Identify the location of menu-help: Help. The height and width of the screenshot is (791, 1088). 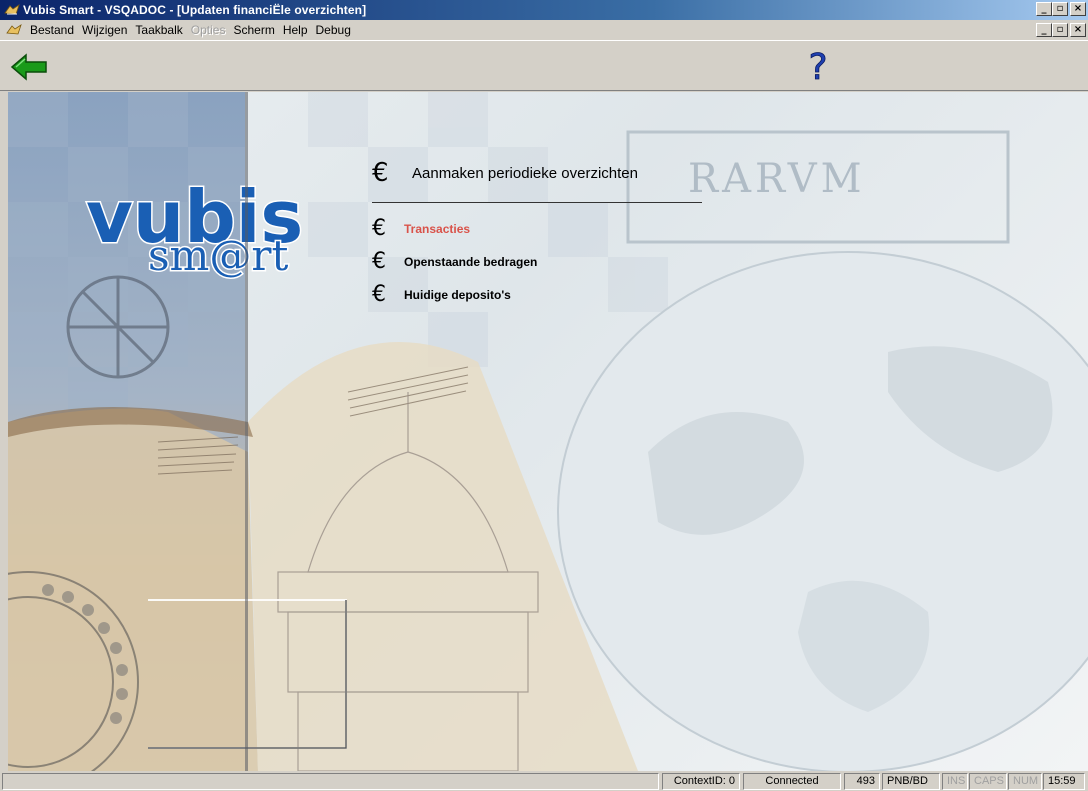
(295, 30).